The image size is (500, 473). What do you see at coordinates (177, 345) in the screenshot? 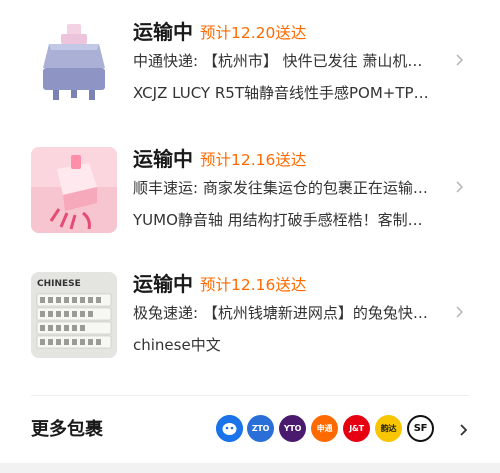
I see `product-title: chinese中文` at bounding box center [177, 345].